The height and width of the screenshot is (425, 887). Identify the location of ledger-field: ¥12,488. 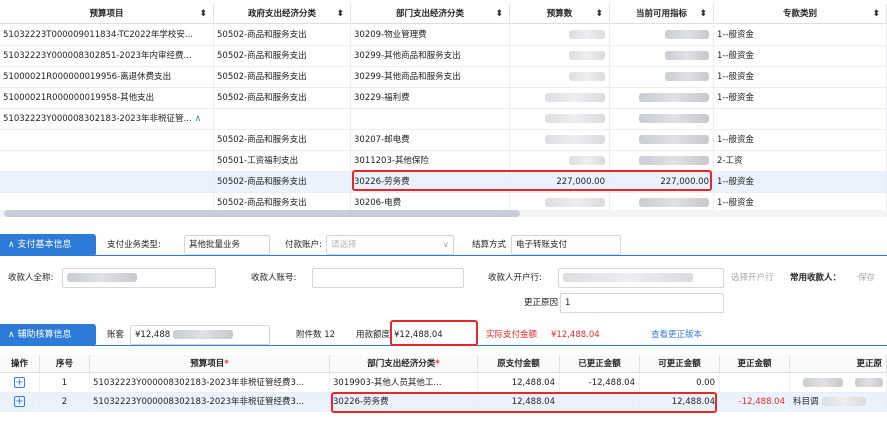
(200, 335).